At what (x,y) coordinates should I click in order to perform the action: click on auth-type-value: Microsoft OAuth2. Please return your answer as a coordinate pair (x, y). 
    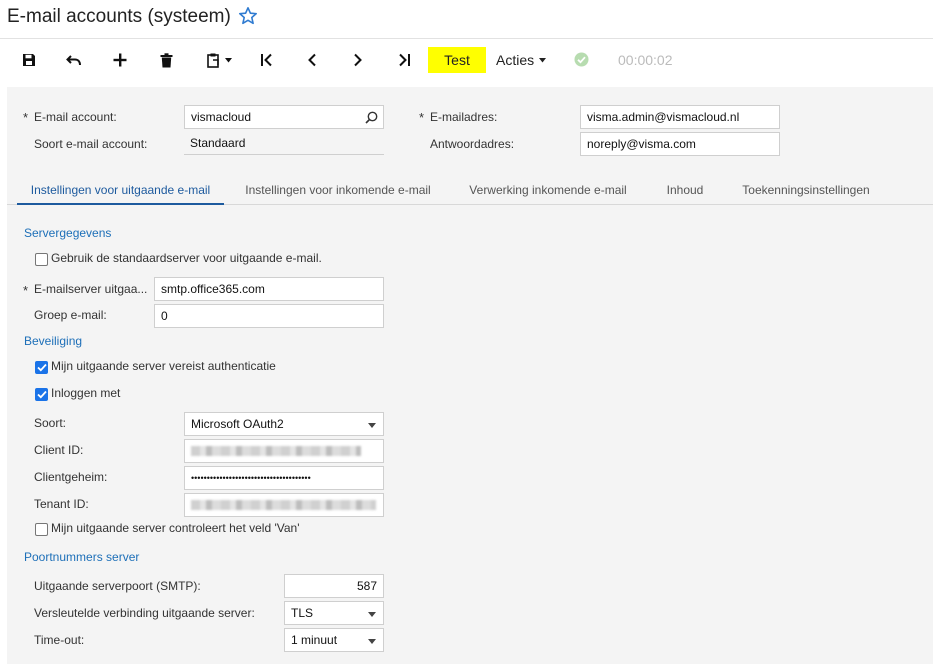
    Looking at the image, I should click on (237, 424).